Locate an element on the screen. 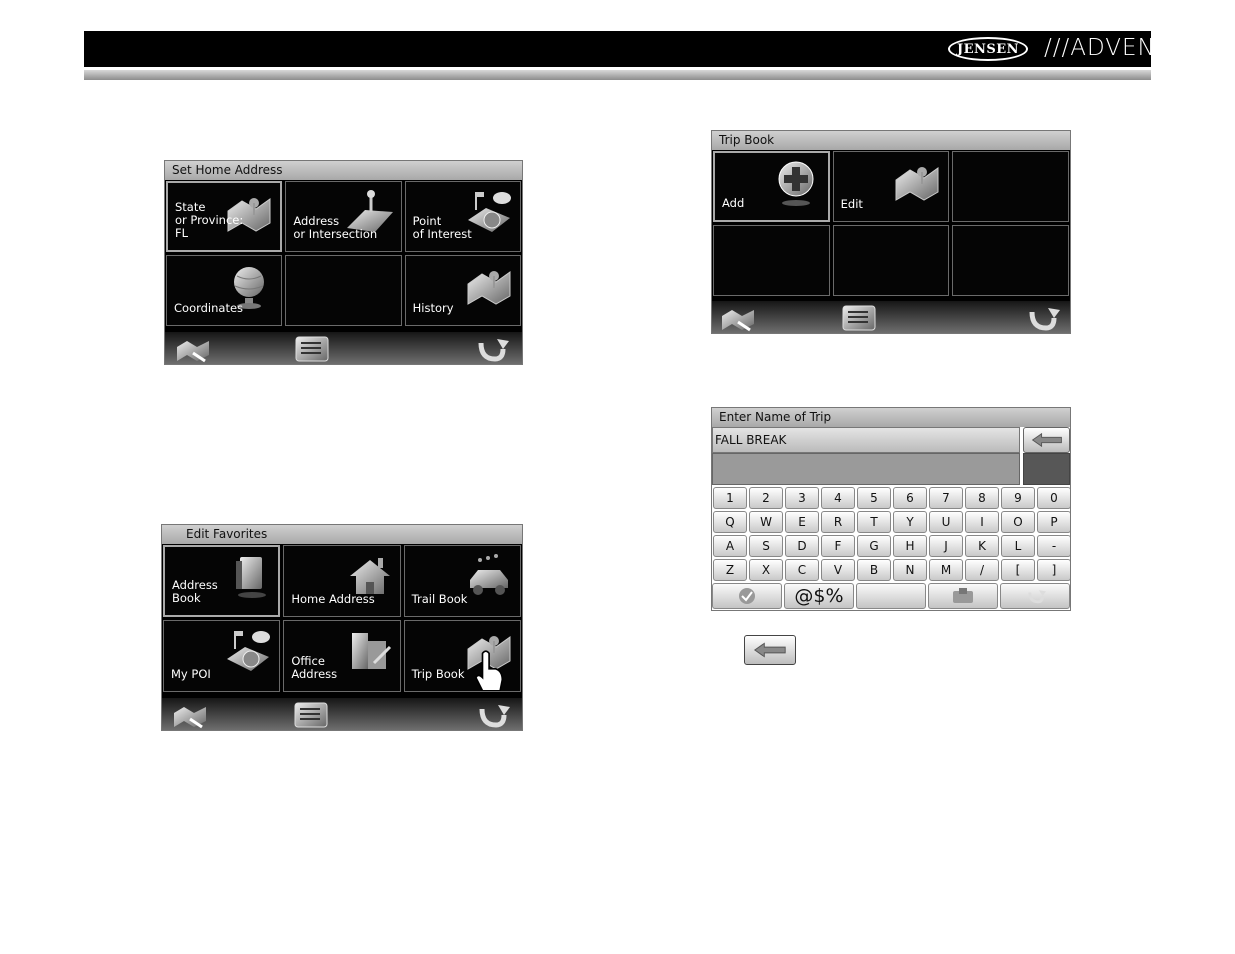 This screenshot has height=954, width=1235. key-8: 8 is located at coordinates (982, 498).